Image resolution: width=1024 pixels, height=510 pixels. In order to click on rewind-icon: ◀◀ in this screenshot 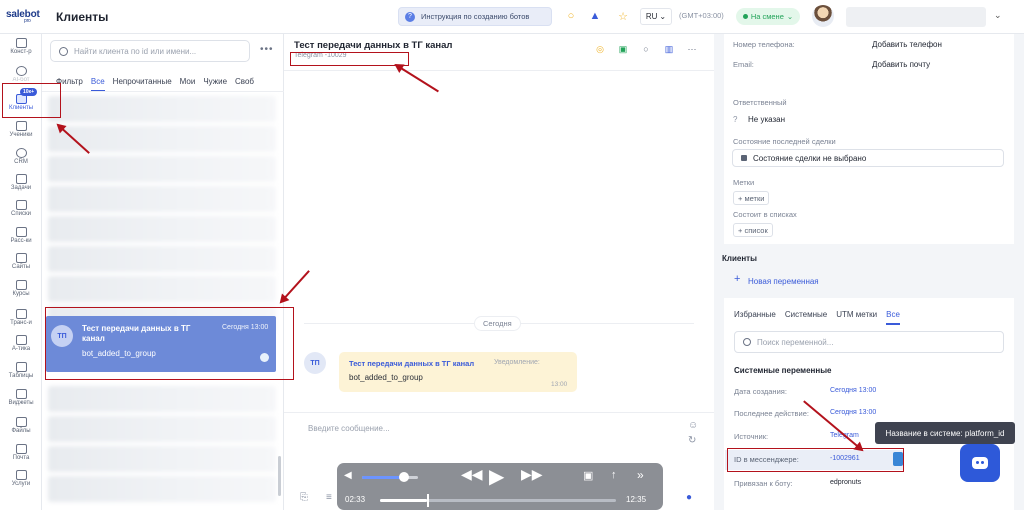, I will do `click(472, 474)`.